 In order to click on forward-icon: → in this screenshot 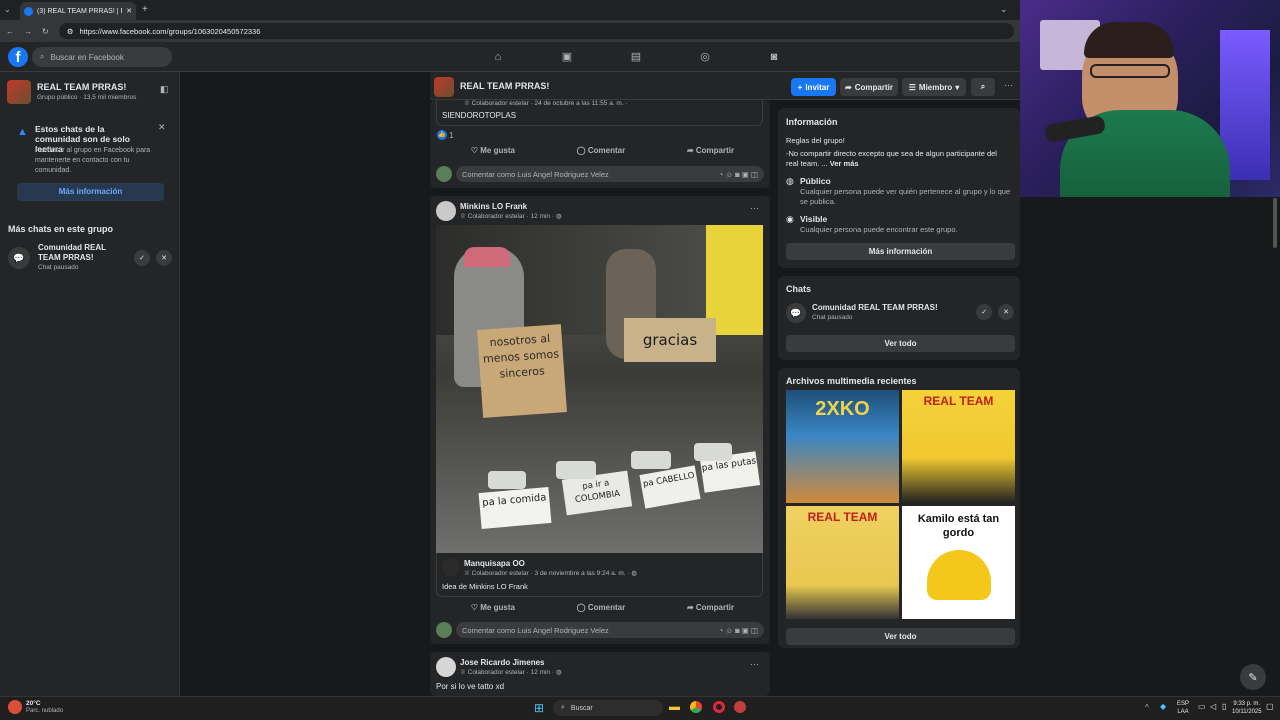, I will do `click(28, 31)`.